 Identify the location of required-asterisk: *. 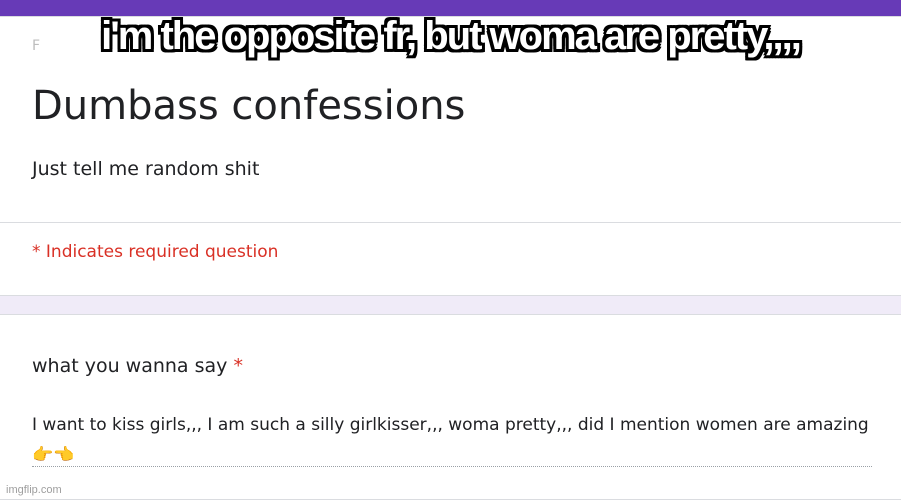
(238, 366).